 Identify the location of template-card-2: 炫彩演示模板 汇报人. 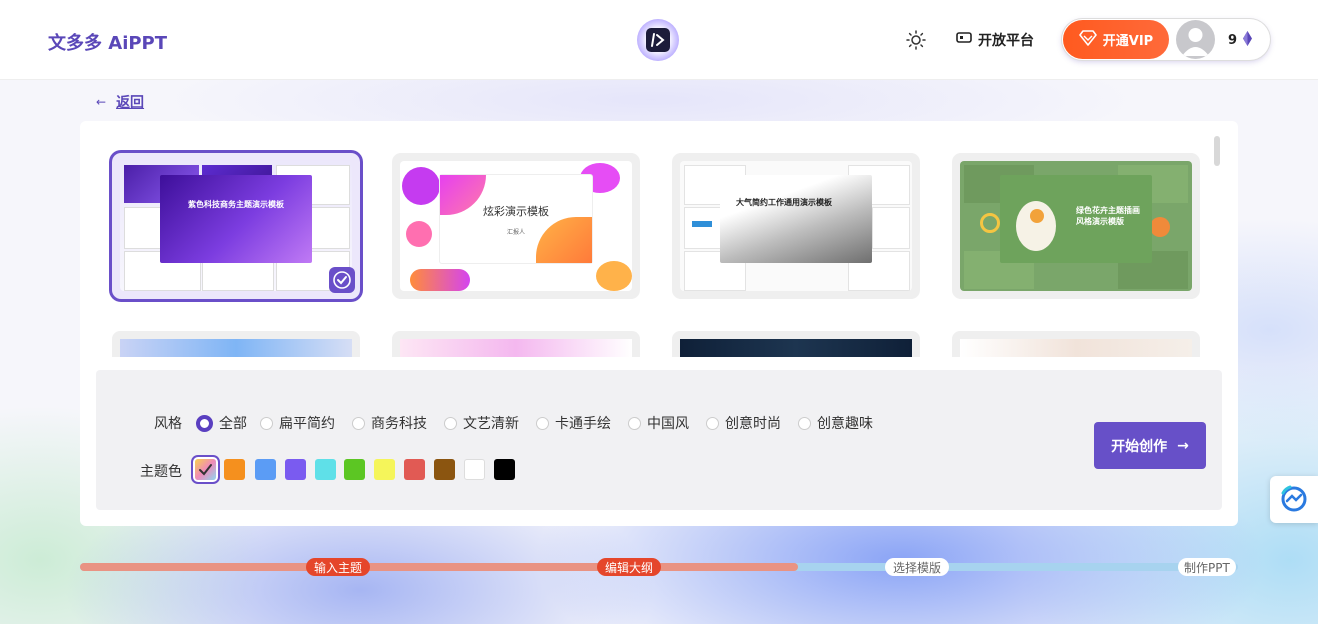
(516, 226).